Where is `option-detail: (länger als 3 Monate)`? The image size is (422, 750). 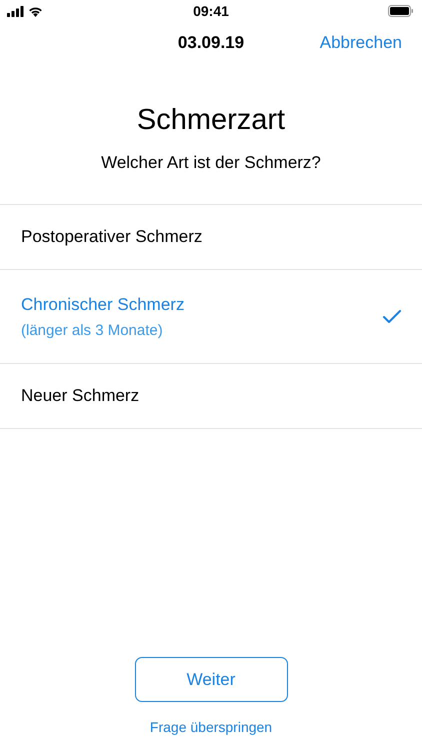 option-detail: (länger als 3 Monate) is located at coordinates (92, 330).